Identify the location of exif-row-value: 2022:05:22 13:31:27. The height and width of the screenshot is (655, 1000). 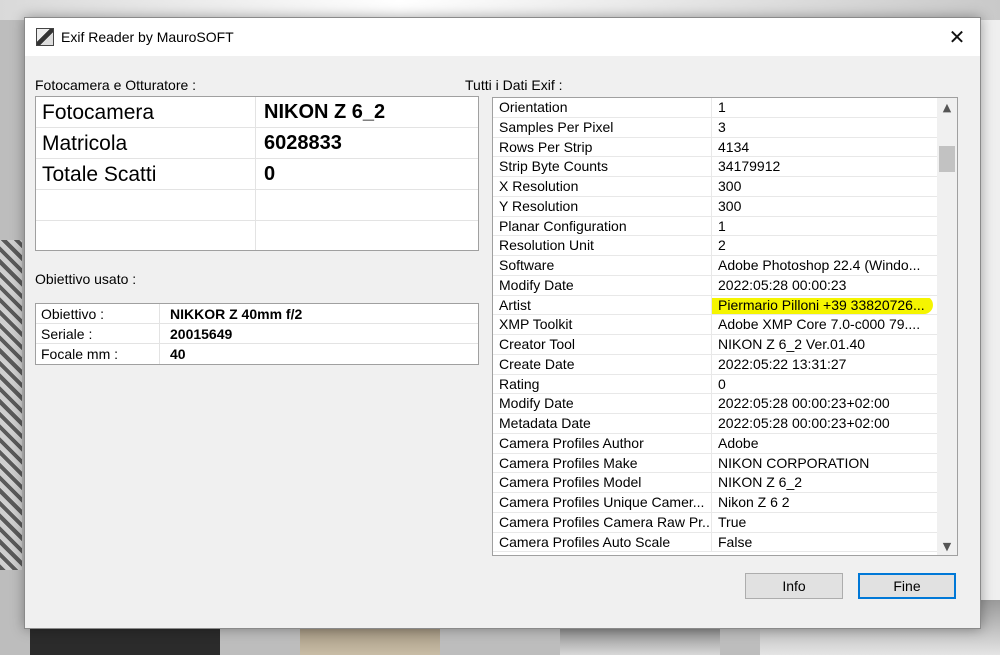
(782, 363).